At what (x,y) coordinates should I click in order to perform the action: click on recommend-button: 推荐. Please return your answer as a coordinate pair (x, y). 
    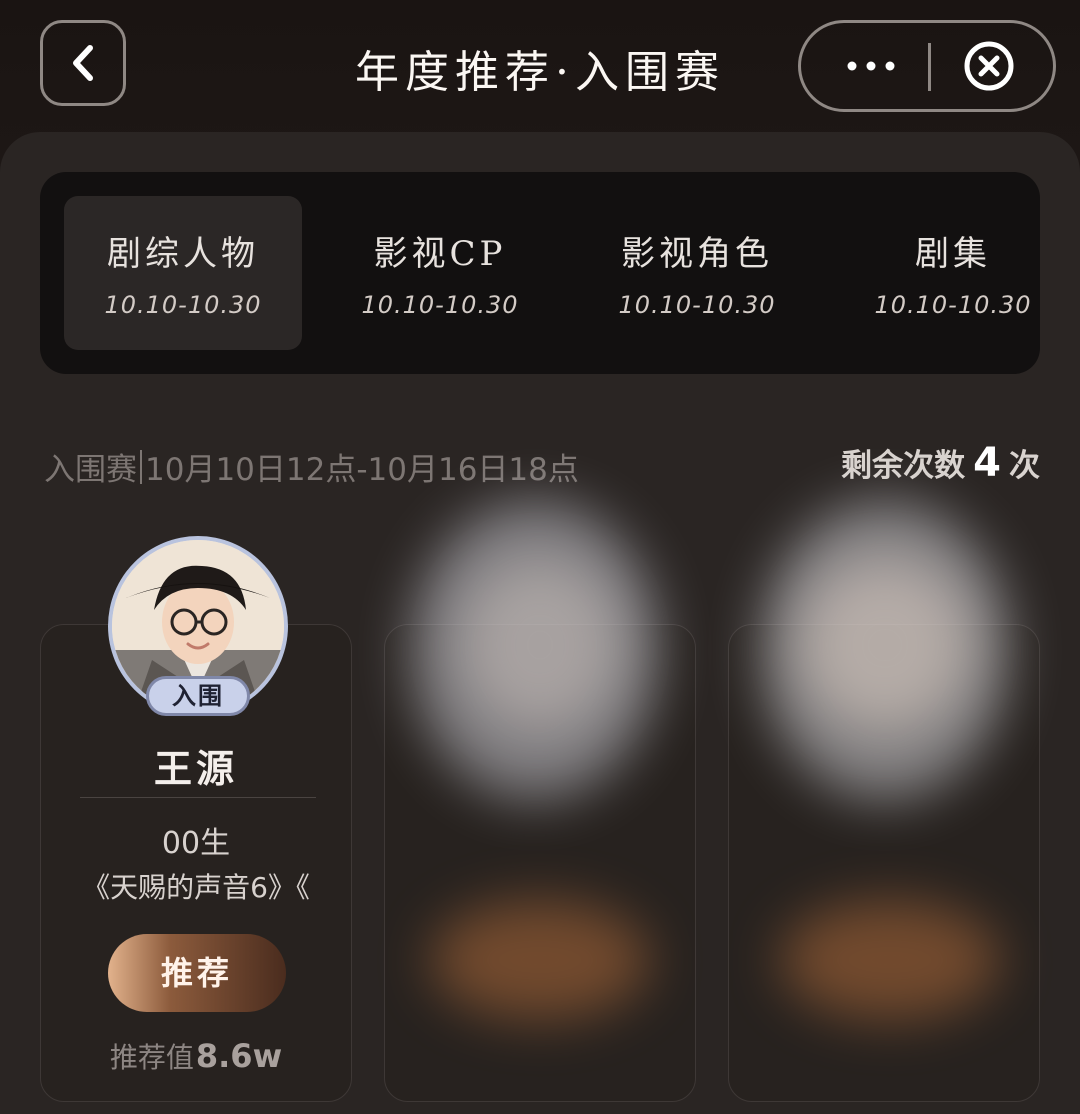
    Looking at the image, I should click on (197, 973).